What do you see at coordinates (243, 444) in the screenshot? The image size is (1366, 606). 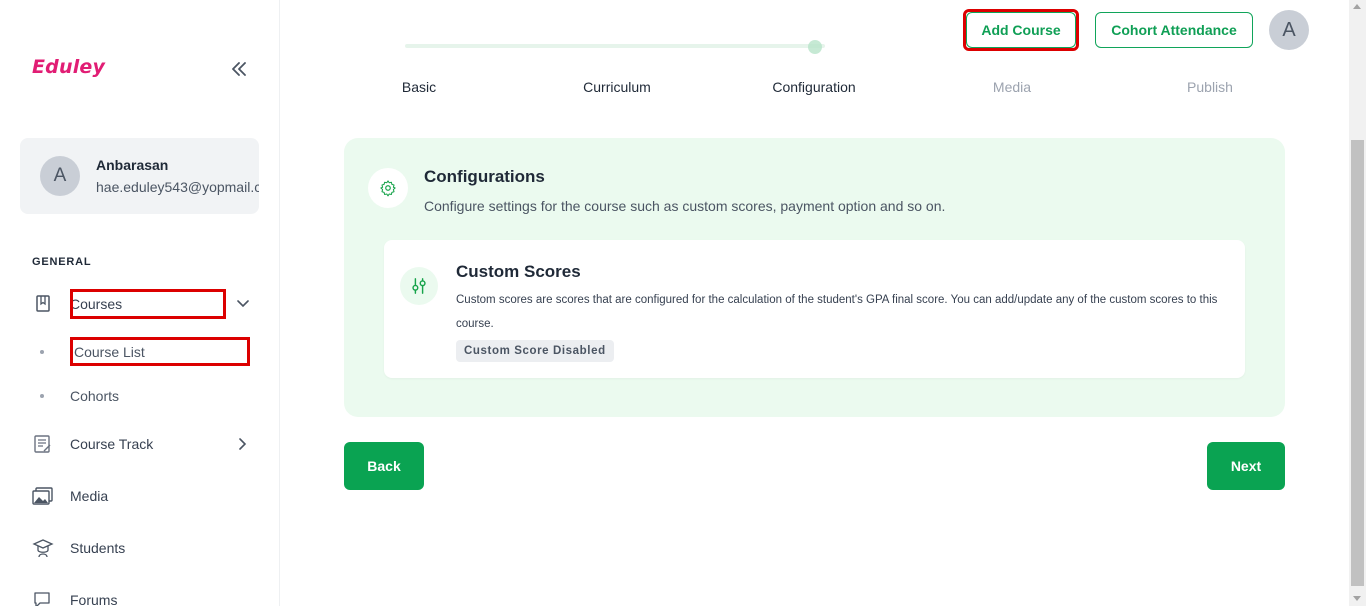 I see `chevron-right-icon` at bounding box center [243, 444].